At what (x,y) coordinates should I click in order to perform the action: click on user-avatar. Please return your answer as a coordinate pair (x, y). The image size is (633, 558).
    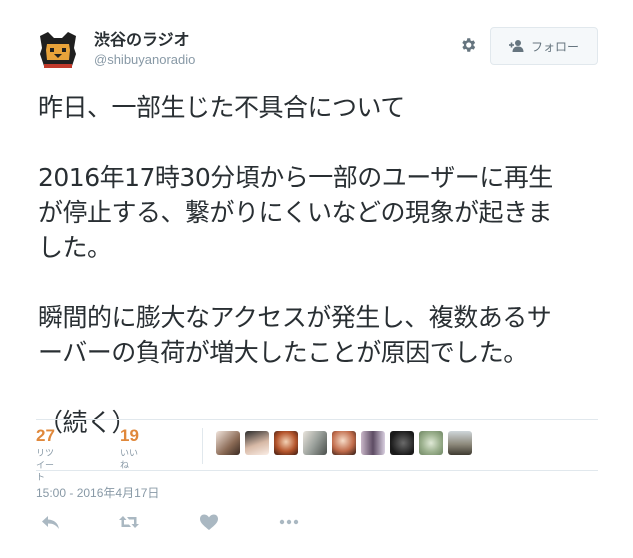
    Looking at the image, I should click on (58, 50).